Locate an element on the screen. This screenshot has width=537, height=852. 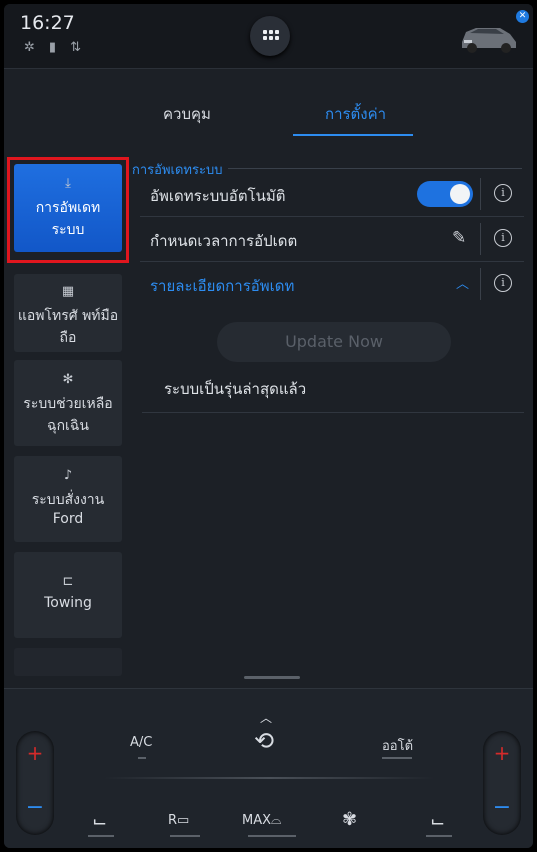
tab-bar: ควบคุม การตั้งค่า is located at coordinates (332, 117).